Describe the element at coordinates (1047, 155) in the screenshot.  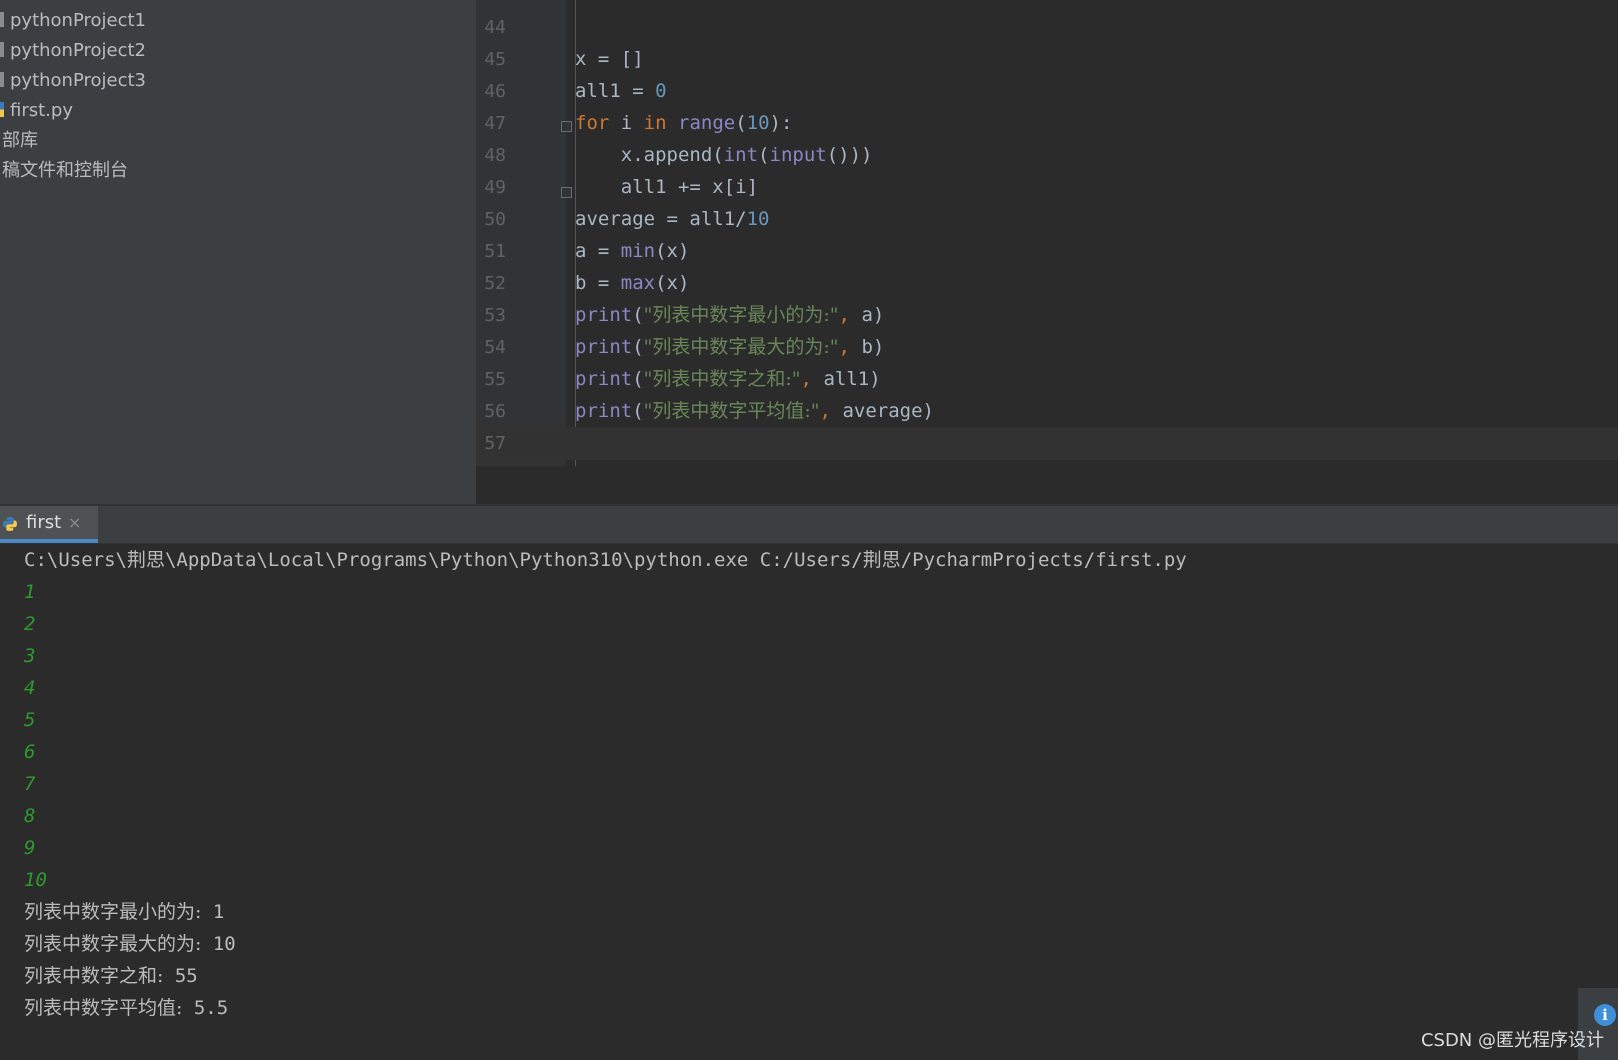
I see `code-line: 48 x.append(int(input()))` at that location.